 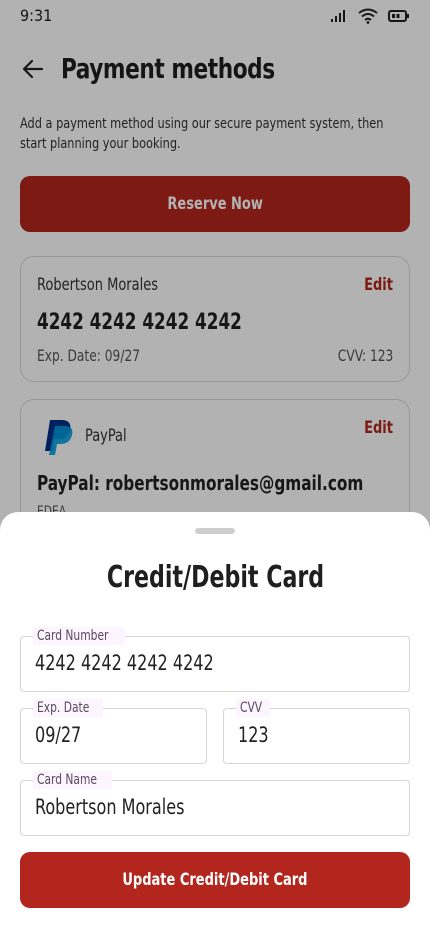 What do you see at coordinates (215, 803) in the screenshot?
I see `card-name-field: Card Name Robertson Morales` at bounding box center [215, 803].